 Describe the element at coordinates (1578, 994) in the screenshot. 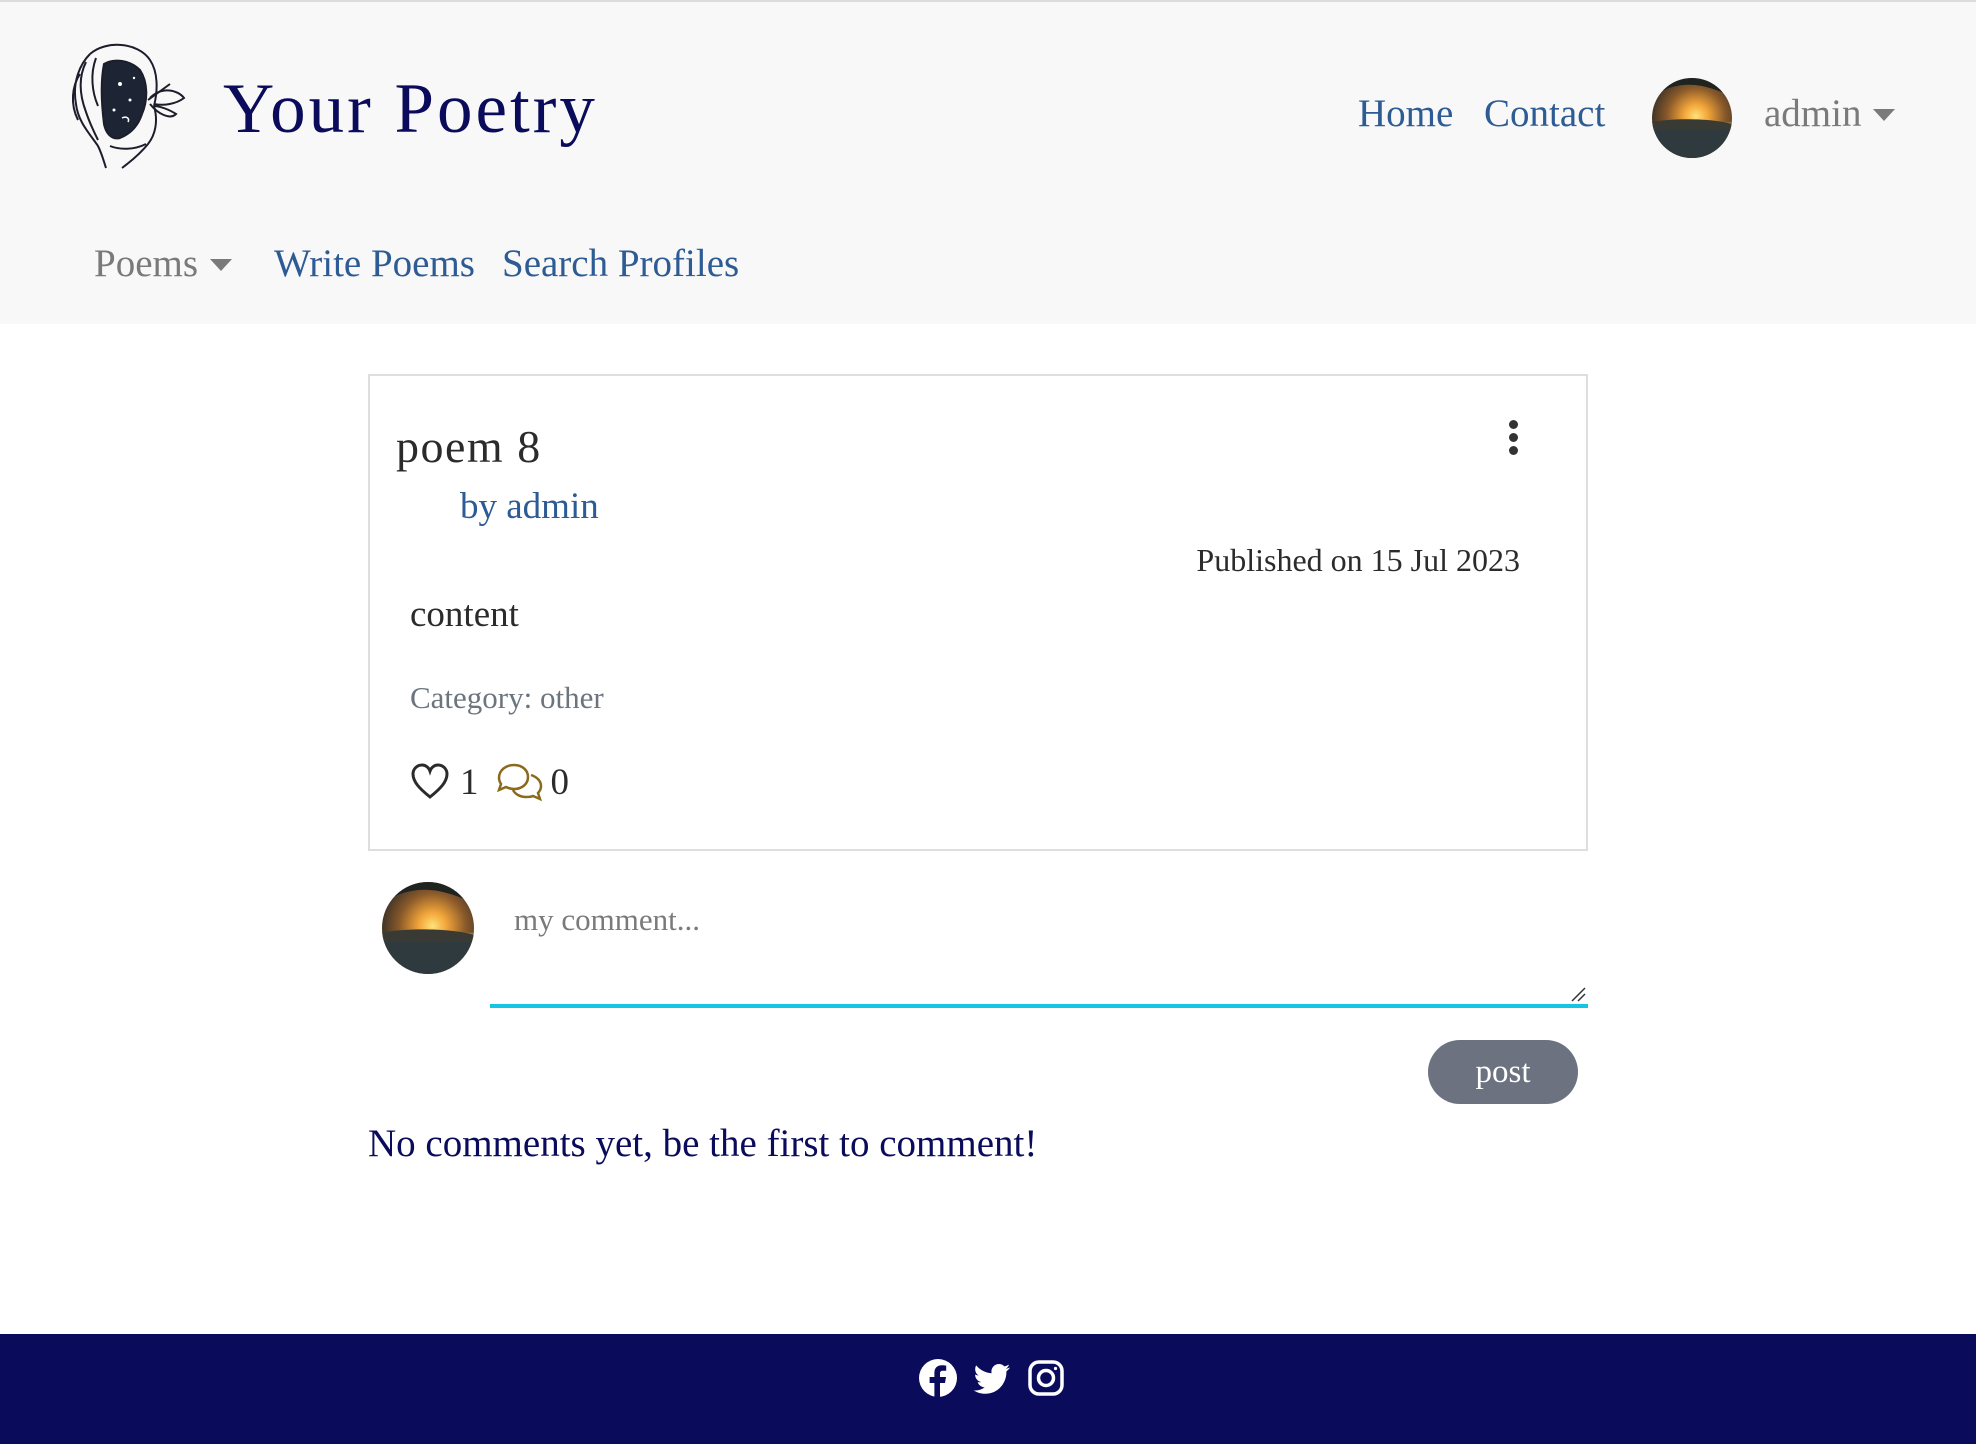

I see `resize-handle-icon` at that location.